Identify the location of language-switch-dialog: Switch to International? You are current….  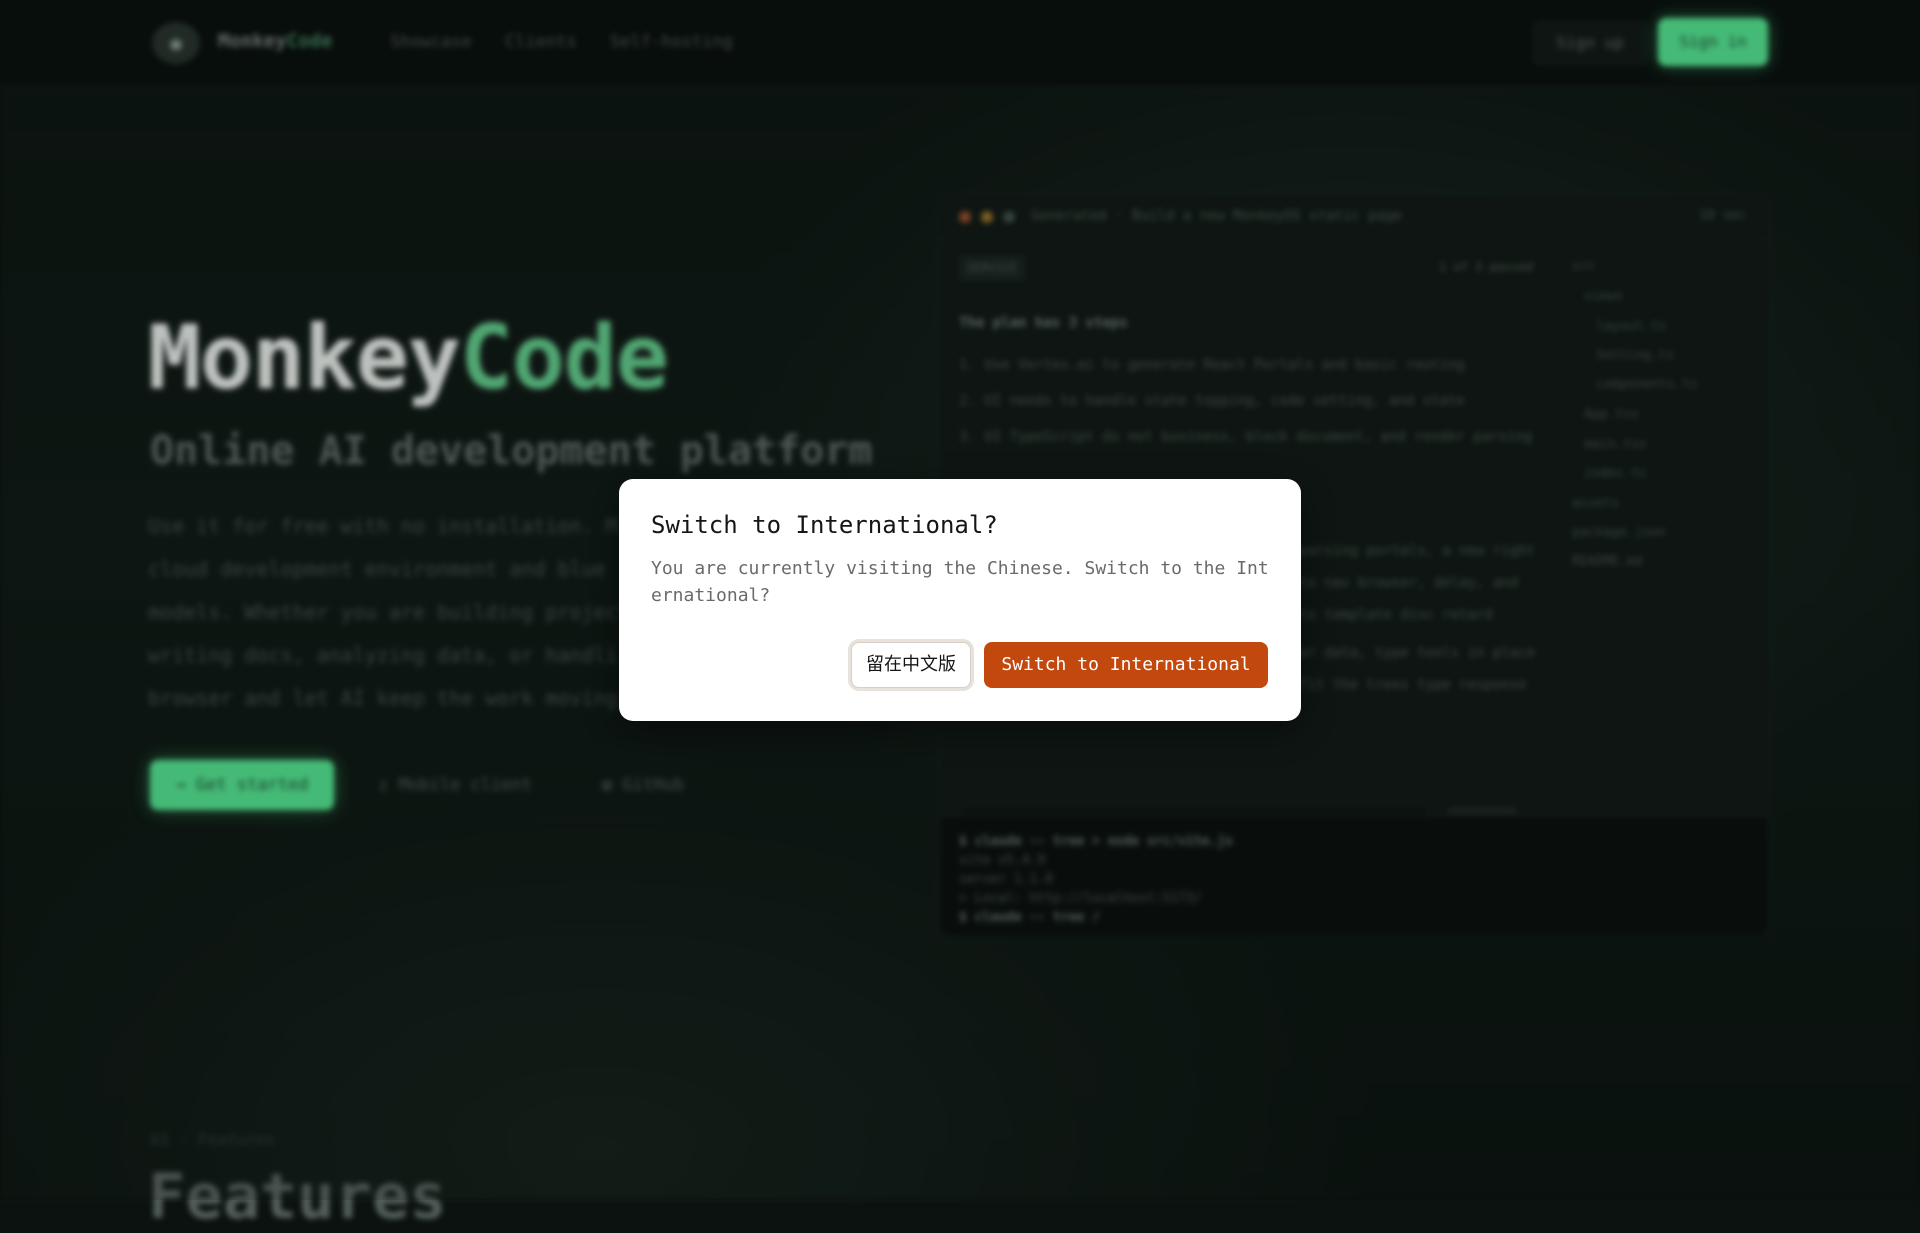
(960, 600).